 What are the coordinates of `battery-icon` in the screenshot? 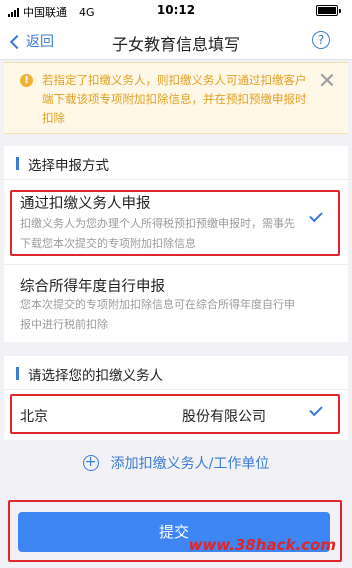 It's located at (328, 10).